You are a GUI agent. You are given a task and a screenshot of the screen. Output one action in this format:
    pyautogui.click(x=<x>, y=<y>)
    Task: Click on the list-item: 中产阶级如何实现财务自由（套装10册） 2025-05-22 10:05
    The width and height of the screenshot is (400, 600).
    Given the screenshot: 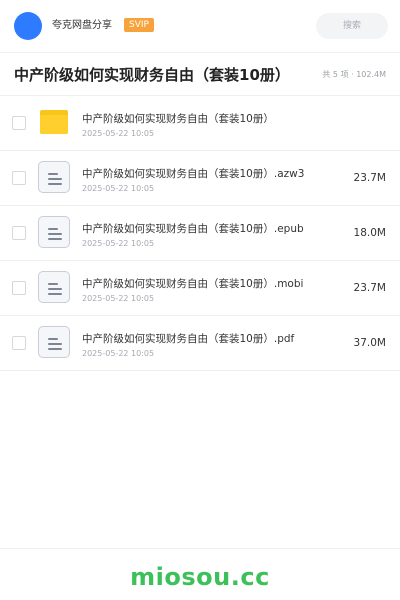 What is the action you would take?
    pyautogui.click(x=200, y=123)
    